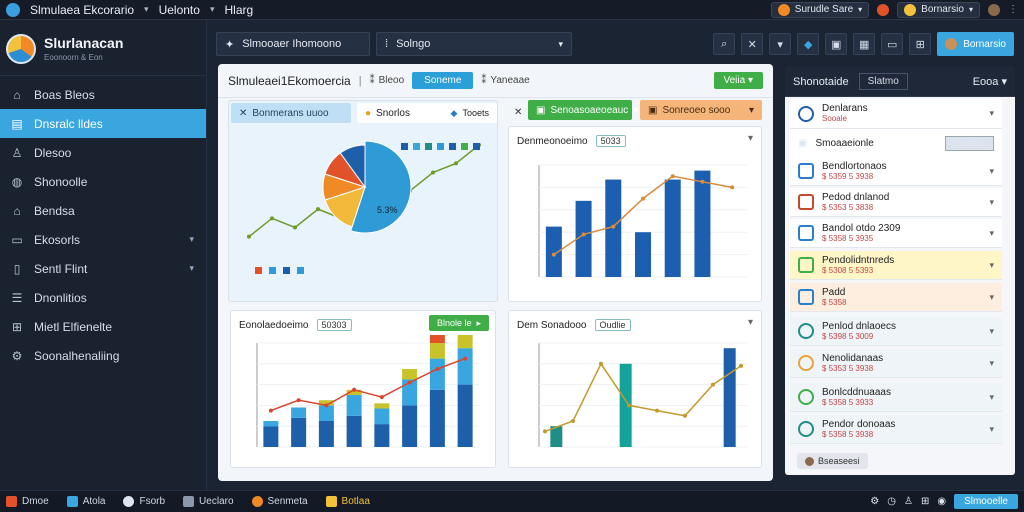  What do you see at coordinates (896, 331) in the screenshot?
I see `list-item: Penlod dnlaoecs $ 5398 5 3009 ▾` at bounding box center [896, 331].